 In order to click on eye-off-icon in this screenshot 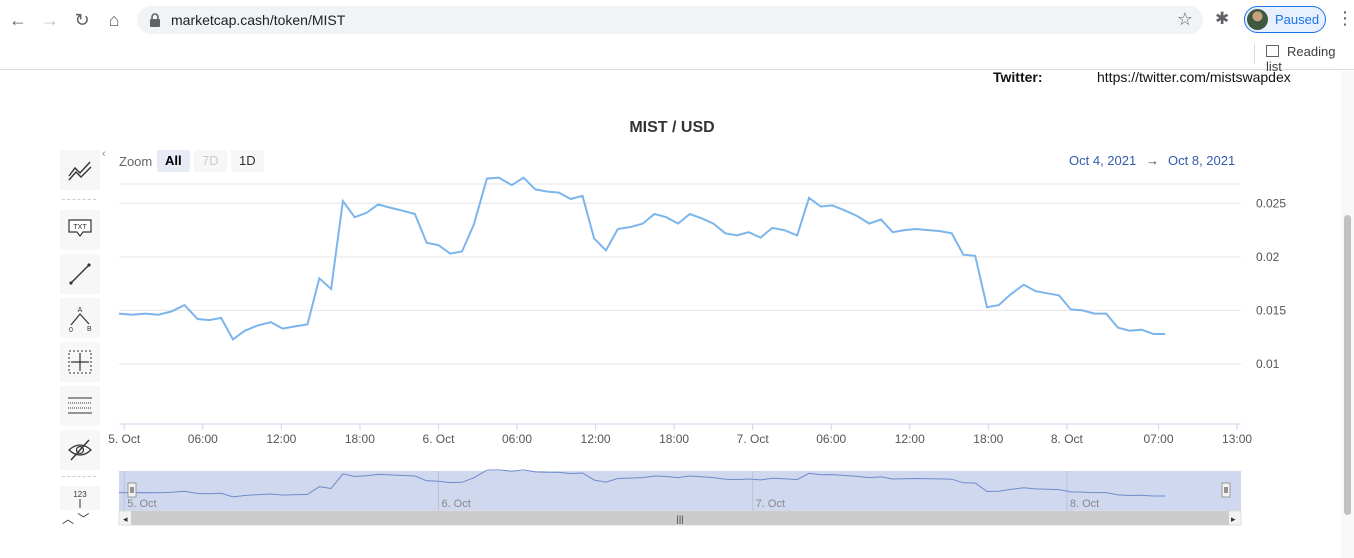, I will do `click(80, 450)`.